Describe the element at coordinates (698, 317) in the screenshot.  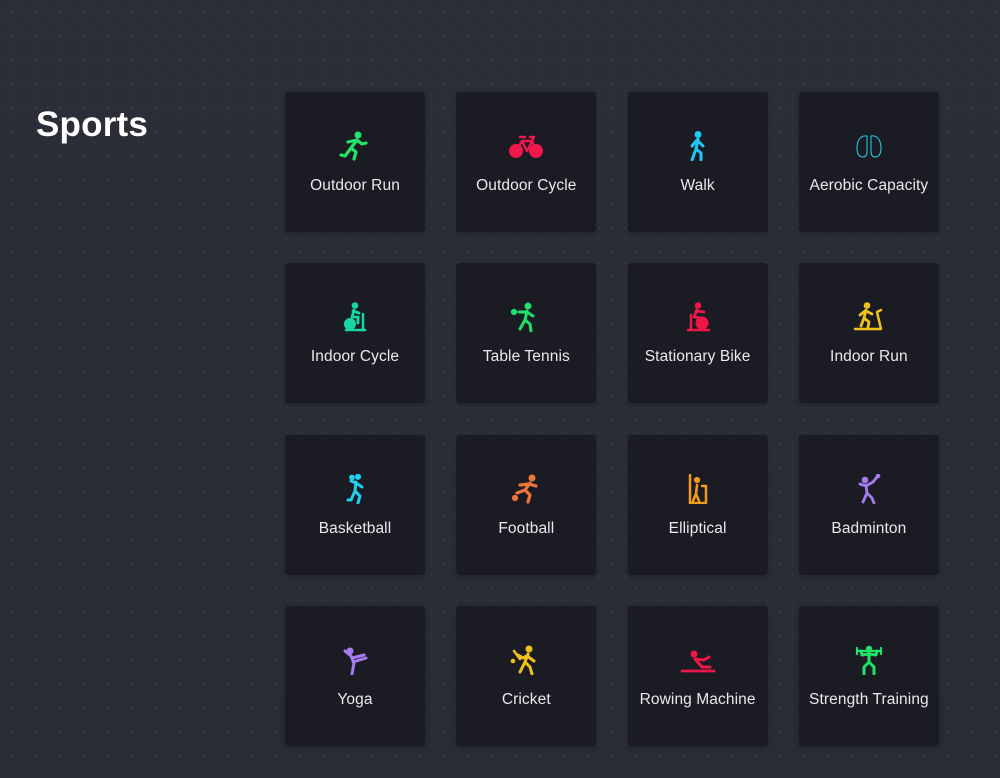
I see `stationary-bike-icon` at that location.